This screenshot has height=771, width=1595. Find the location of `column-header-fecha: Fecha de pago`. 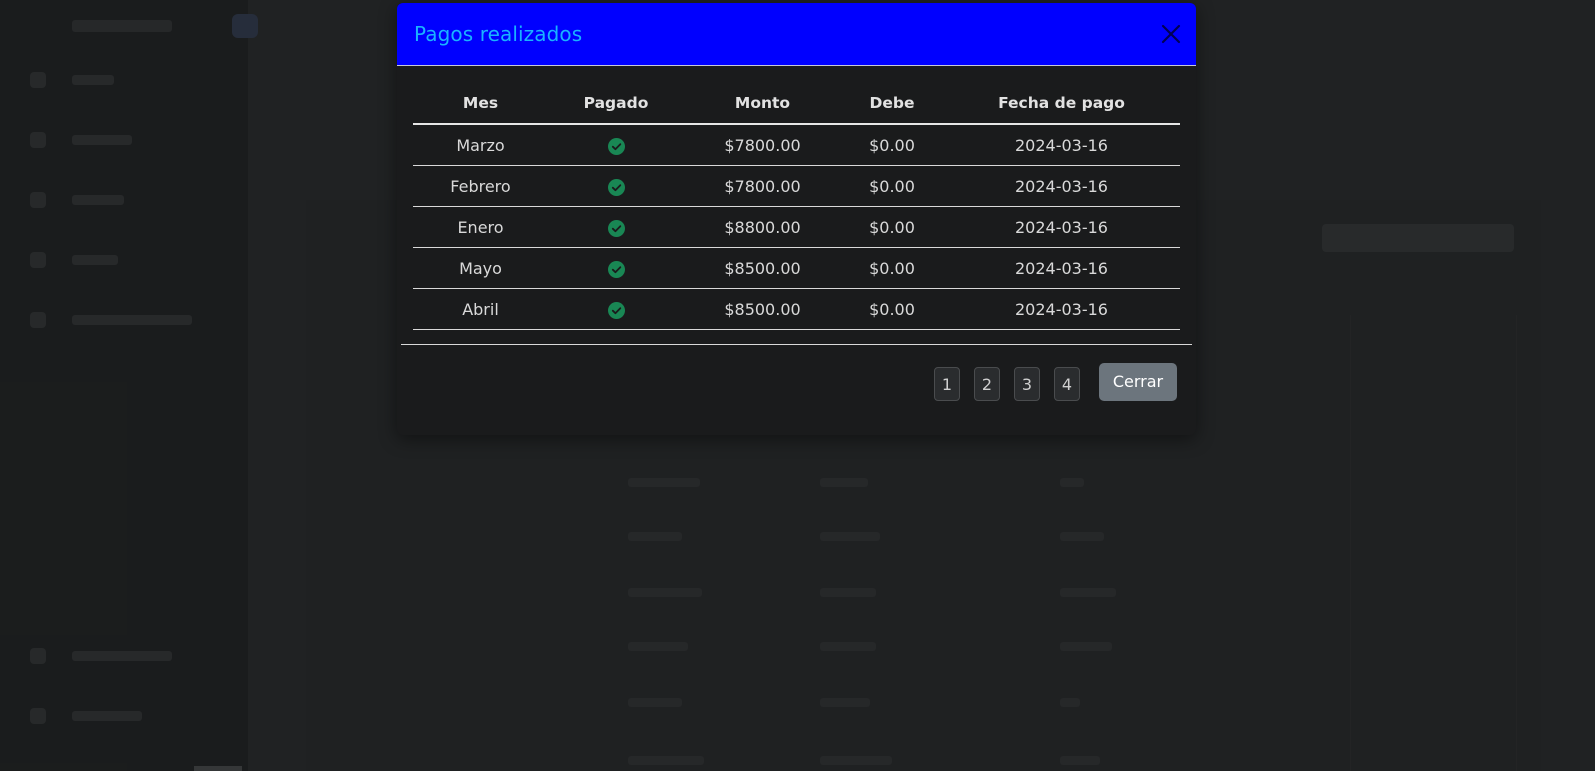

column-header-fecha: Fecha de pago is located at coordinates (1061, 104).